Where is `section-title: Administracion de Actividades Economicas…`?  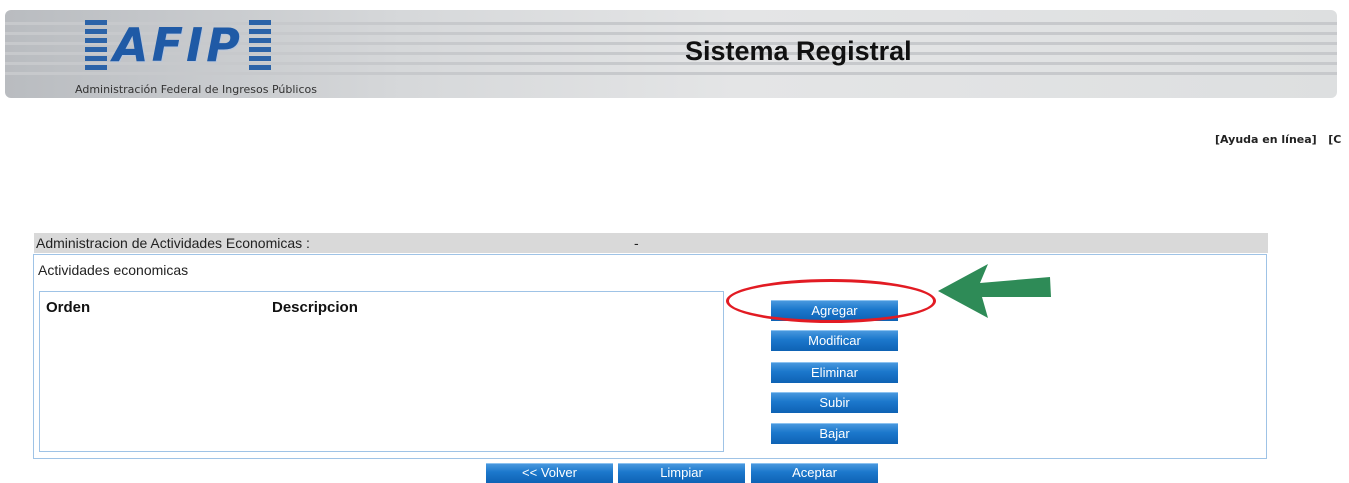 section-title: Administracion de Actividades Economicas… is located at coordinates (173, 243).